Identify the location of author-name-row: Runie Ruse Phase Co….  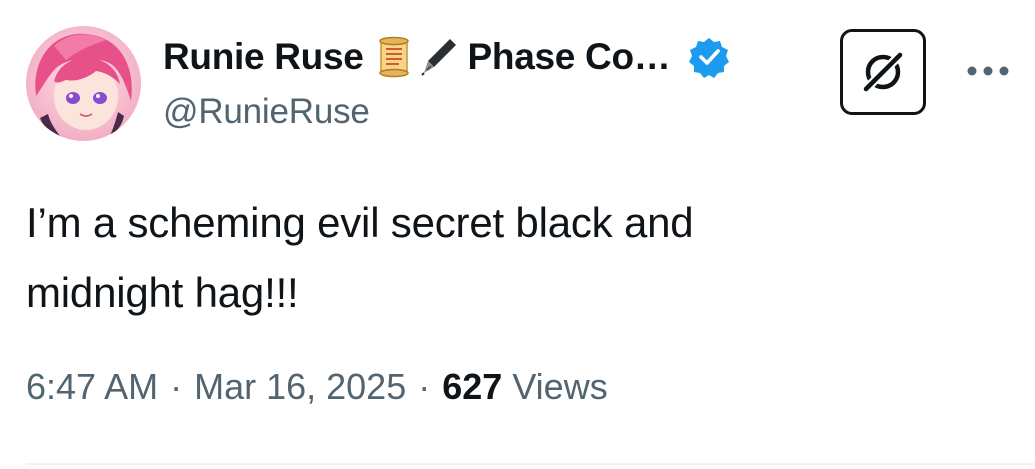
(446, 57).